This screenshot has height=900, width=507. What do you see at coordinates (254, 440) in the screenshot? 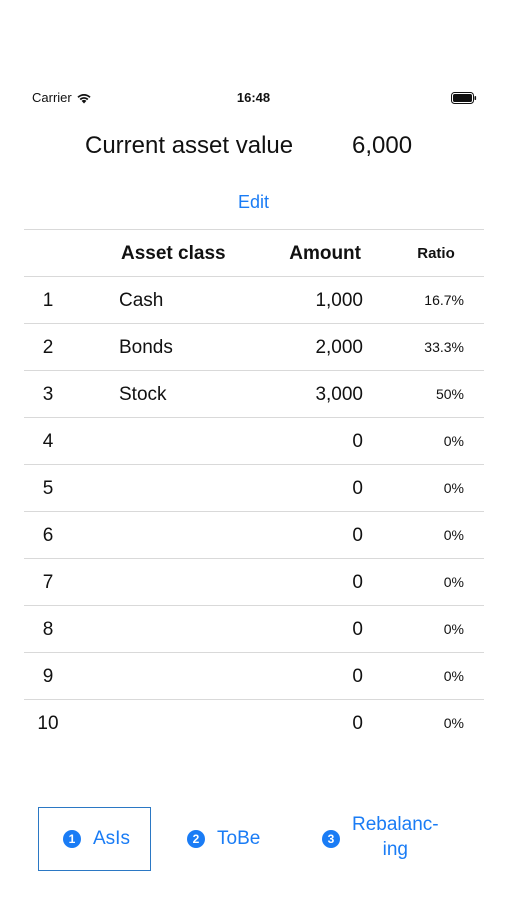
I see `table-row: 4 0 0%` at bounding box center [254, 440].